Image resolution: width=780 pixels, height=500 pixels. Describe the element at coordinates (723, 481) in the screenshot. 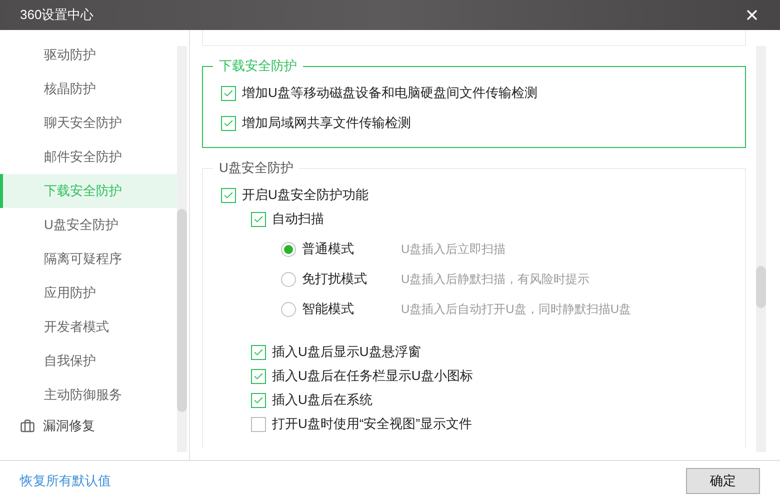

I see `ok-button: 确定` at that location.